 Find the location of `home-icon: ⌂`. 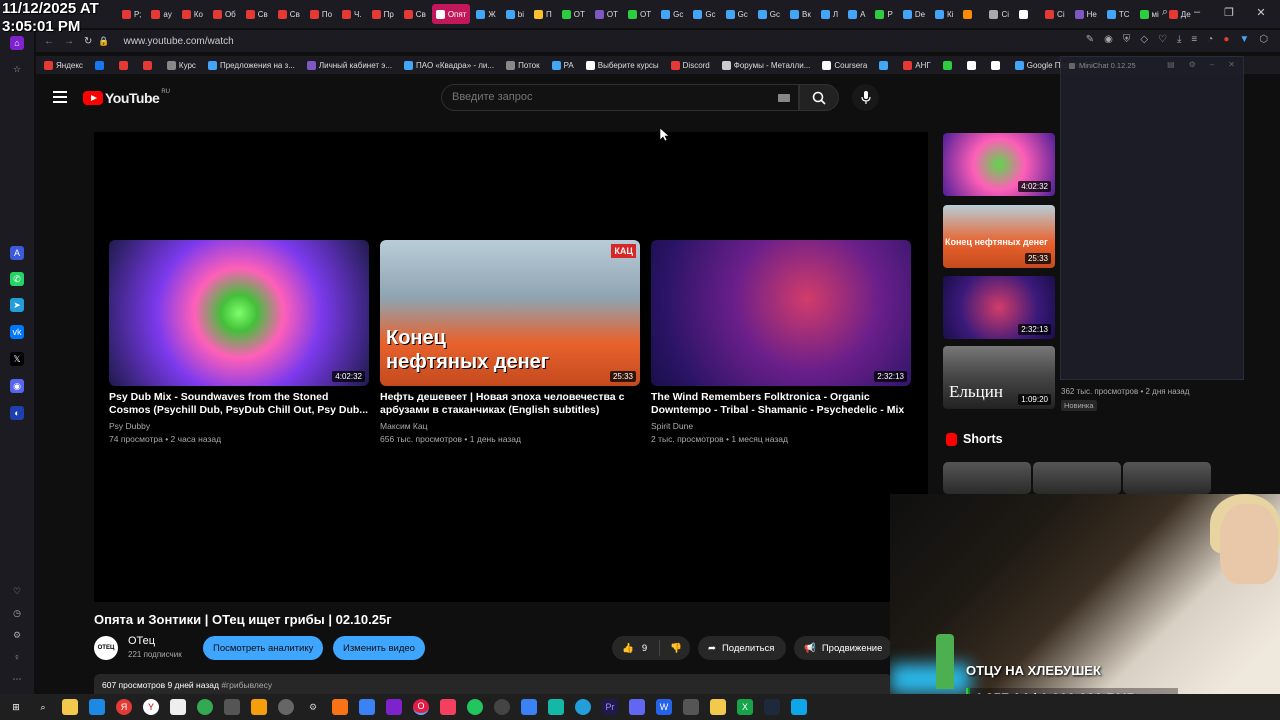

home-icon: ⌂ is located at coordinates (17, 43).